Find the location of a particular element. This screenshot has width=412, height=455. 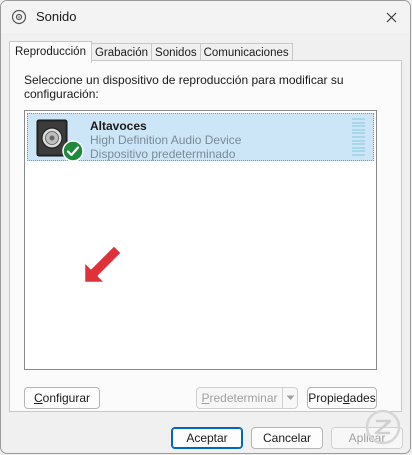

device-status: Dispositivo predeterminado is located at coordinates (163, 154).